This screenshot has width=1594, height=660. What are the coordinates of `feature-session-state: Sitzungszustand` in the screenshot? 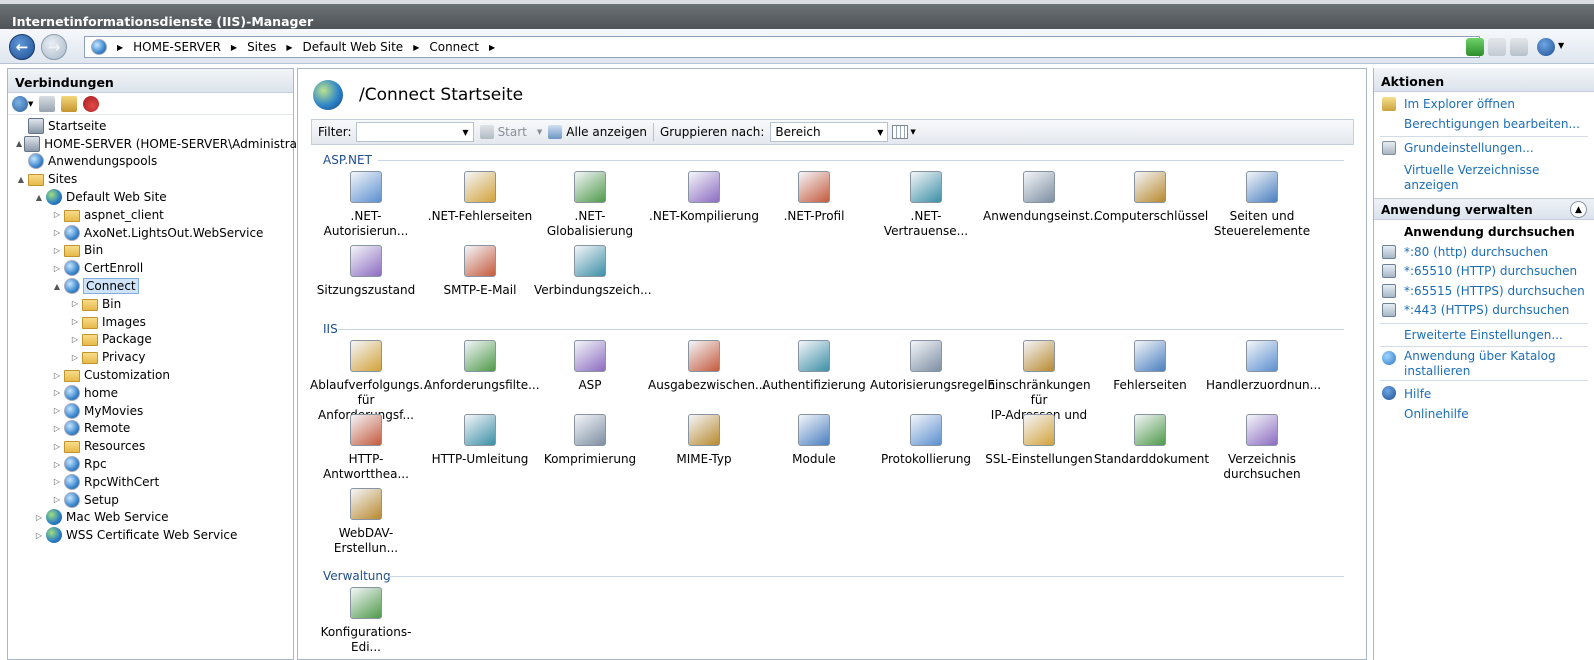 It's located at (366, 271).